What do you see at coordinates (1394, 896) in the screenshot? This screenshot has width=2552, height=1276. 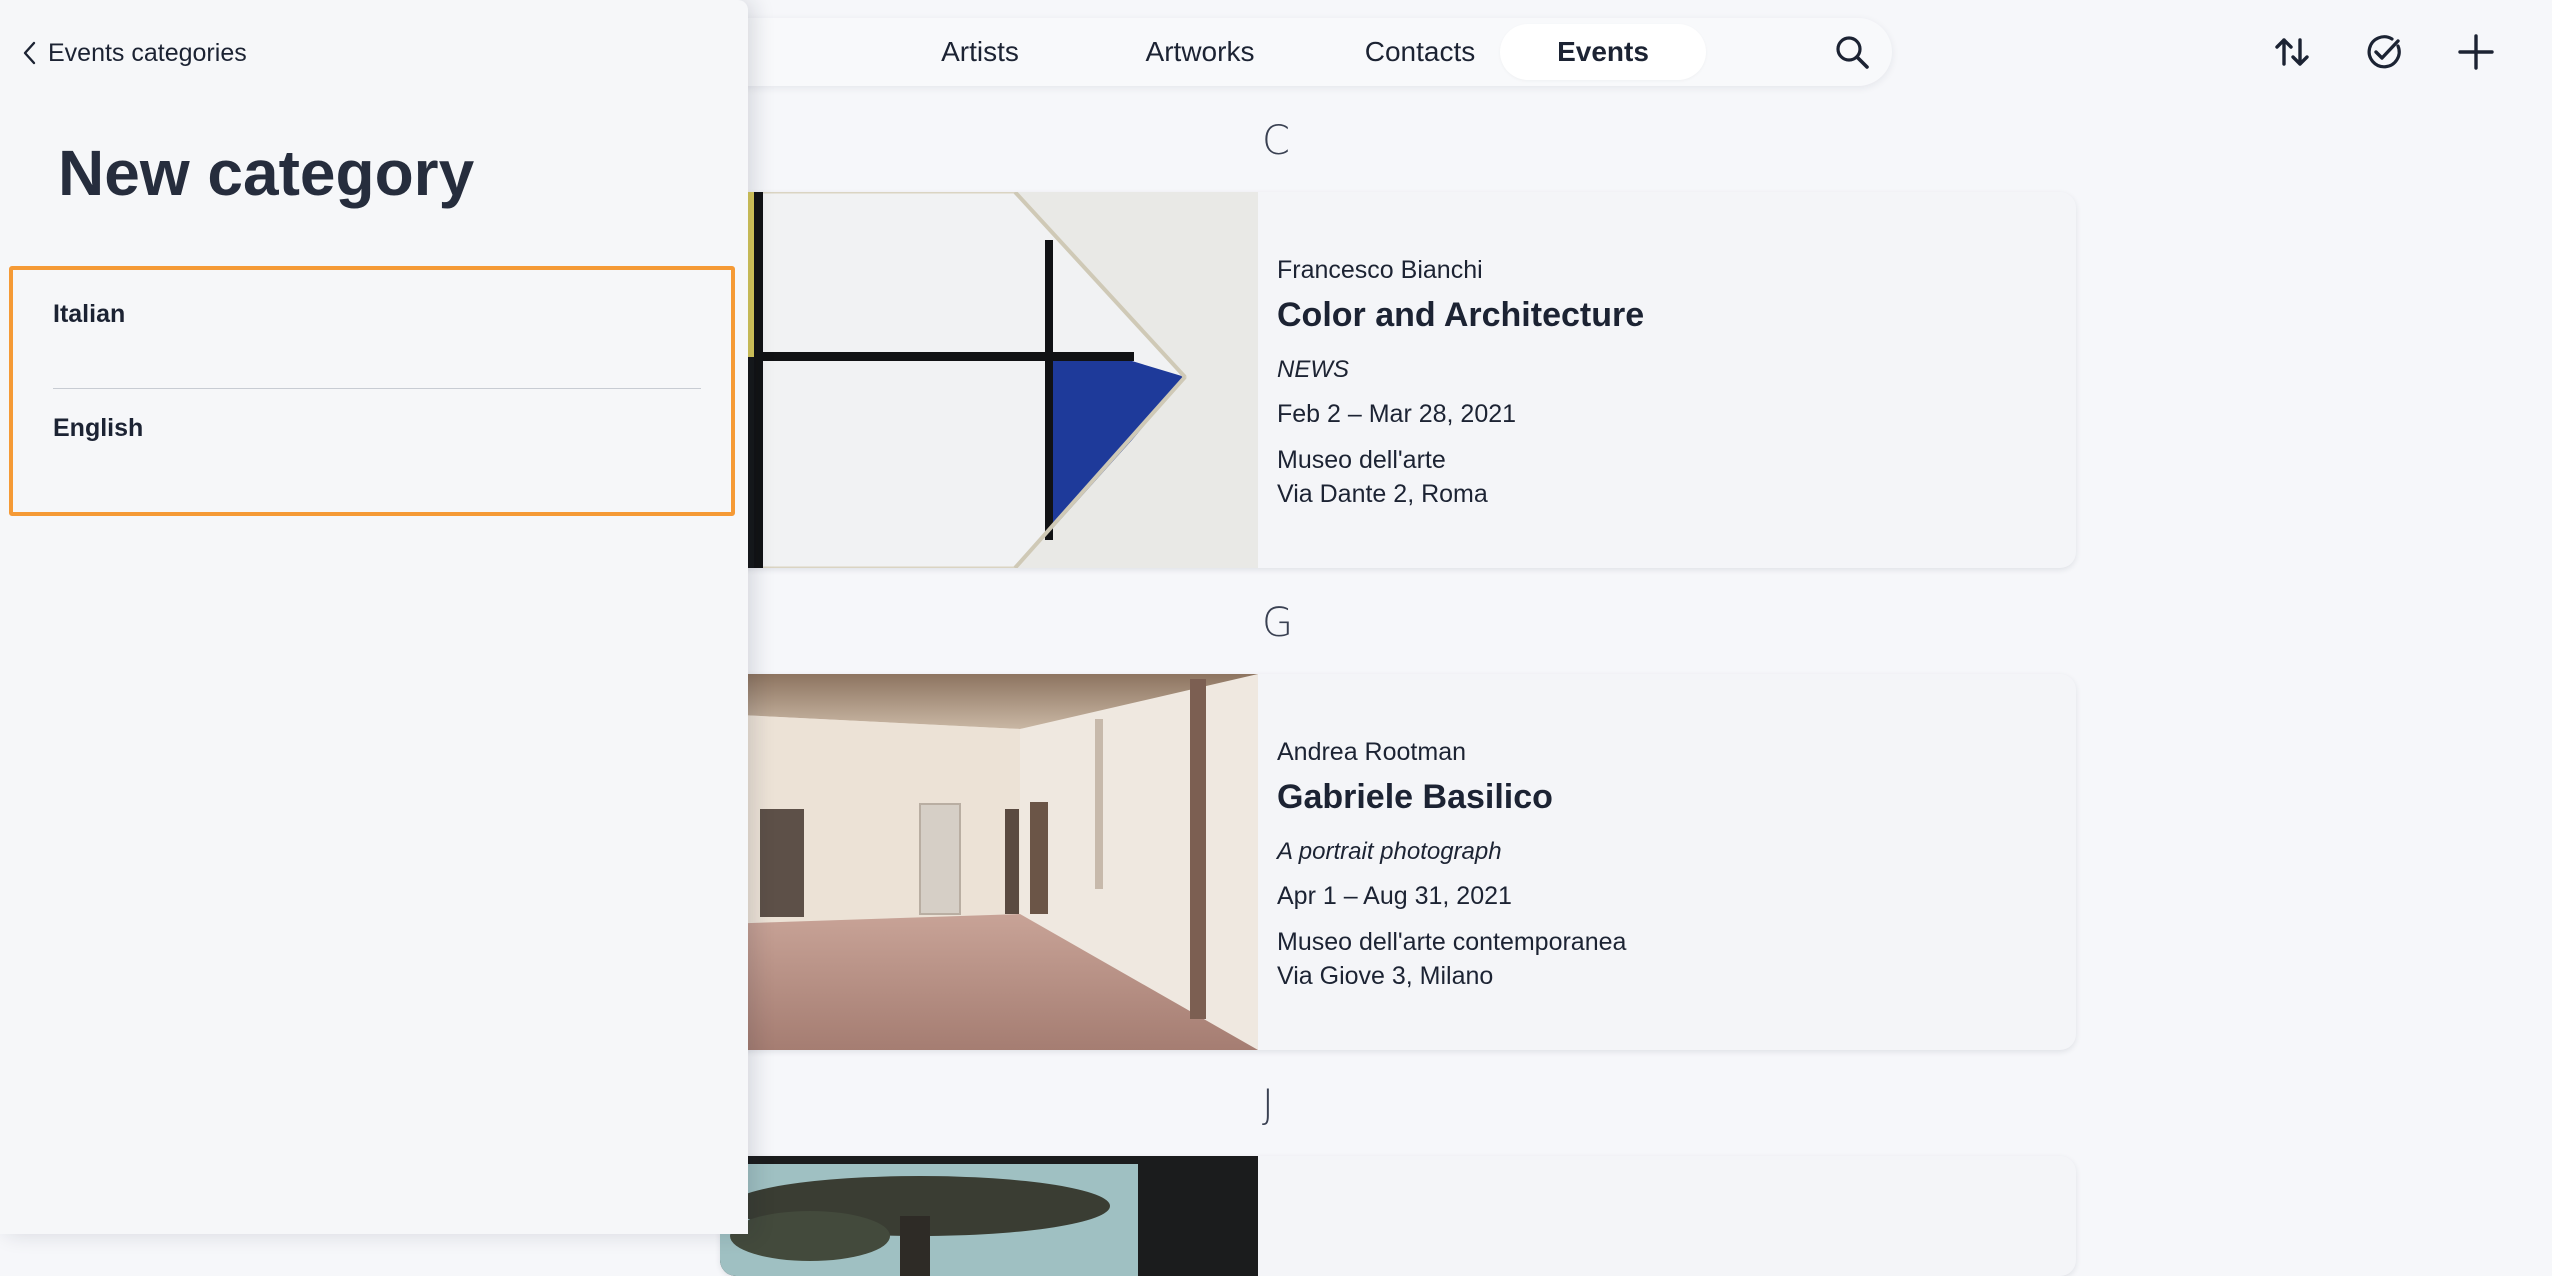 I see `event-dates: Apr 1 – Aug 31, 2021` at bounding box center [1394, 896].